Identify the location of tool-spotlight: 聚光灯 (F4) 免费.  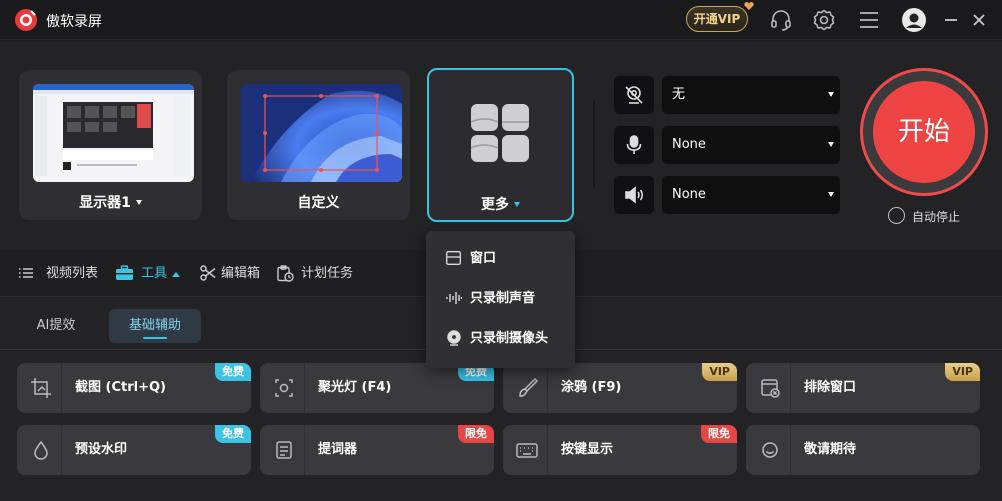
(377, 388).